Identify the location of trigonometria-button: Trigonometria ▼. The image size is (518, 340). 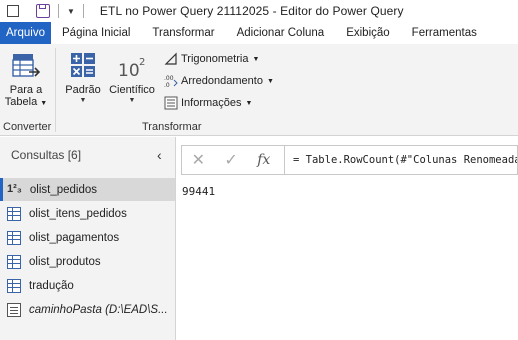
(211, 59).